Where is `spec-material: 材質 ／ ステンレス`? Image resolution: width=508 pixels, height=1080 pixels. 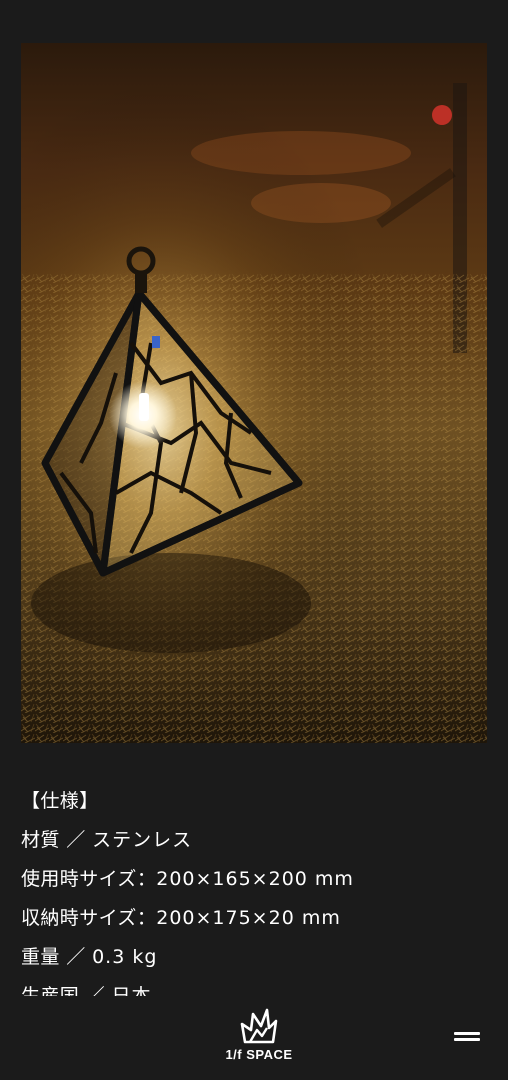
spec-material: 材質 ／ ステンレス is located at coordinates (254, 840).